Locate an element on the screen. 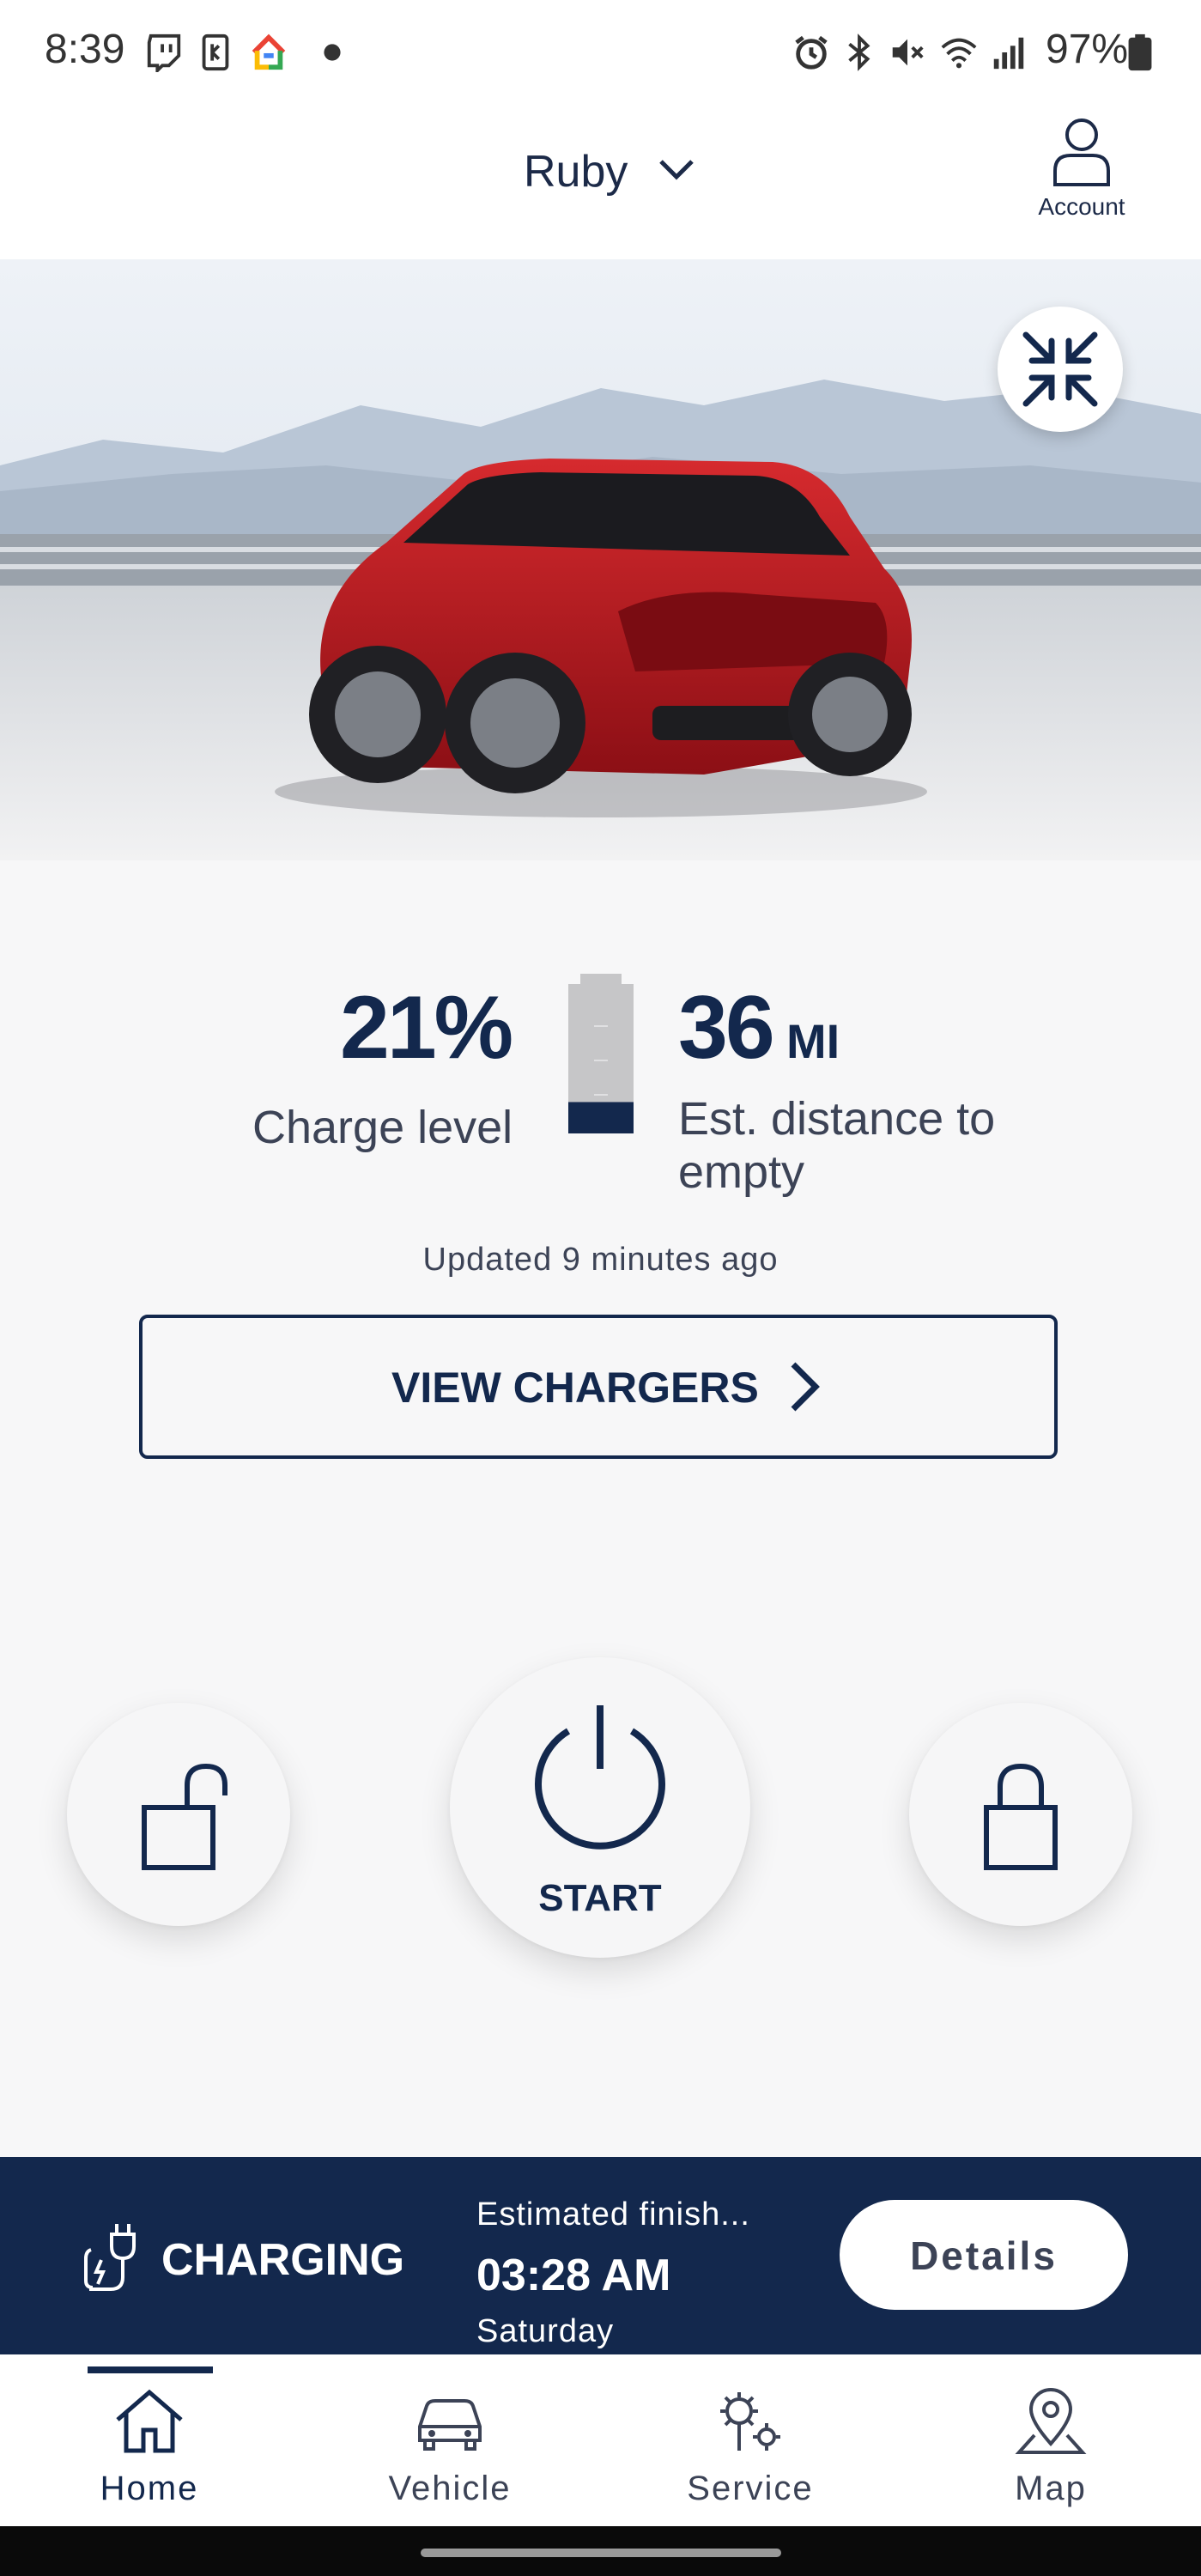  mute-icon is located at coordinates (908, 52).